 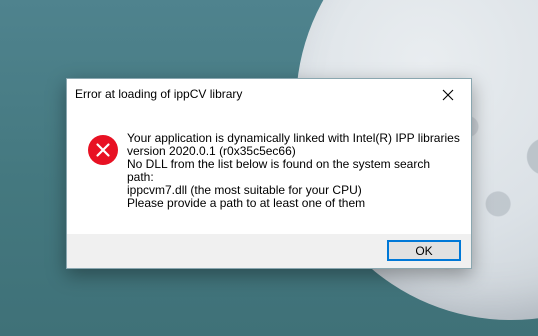 I want to click on dialog-footer: OK, so click(x=269, y=251).